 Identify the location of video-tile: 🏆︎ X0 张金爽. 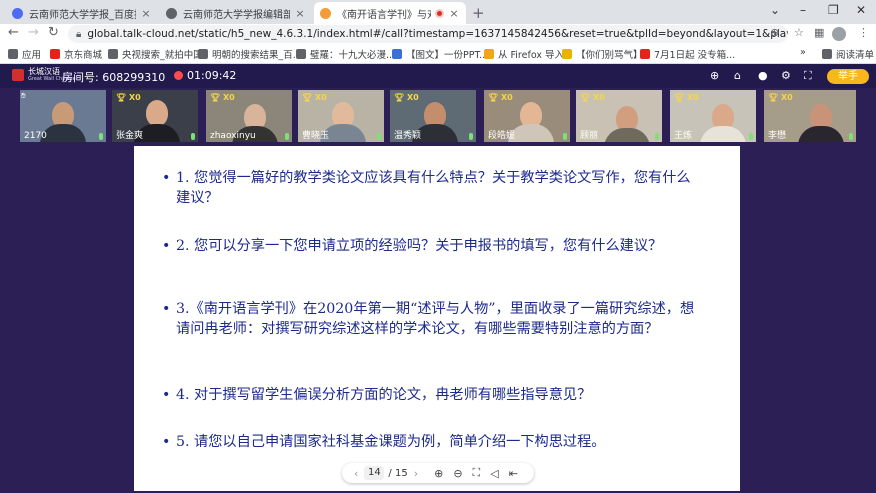
(155, 116).